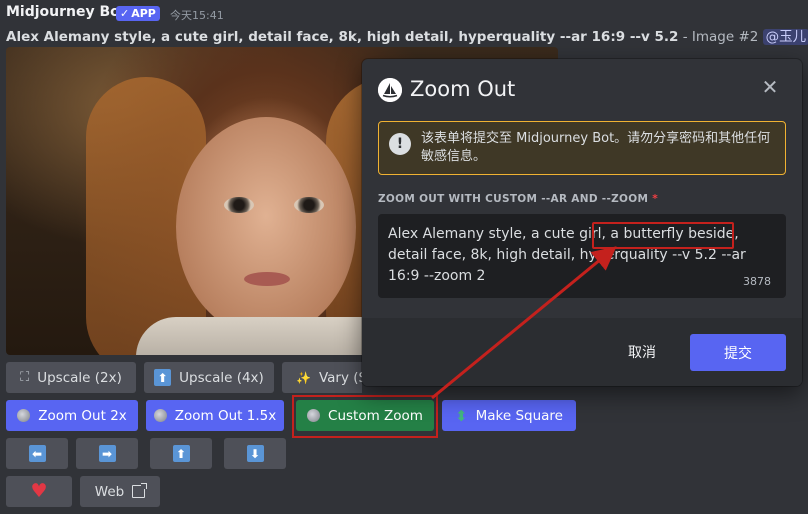 The height and width of the screenshot is (514, 808). What do you see at coordinates (642, 352) in the screenshot?
I see `cancel-button: 取消` at bounding box center [642, 352].